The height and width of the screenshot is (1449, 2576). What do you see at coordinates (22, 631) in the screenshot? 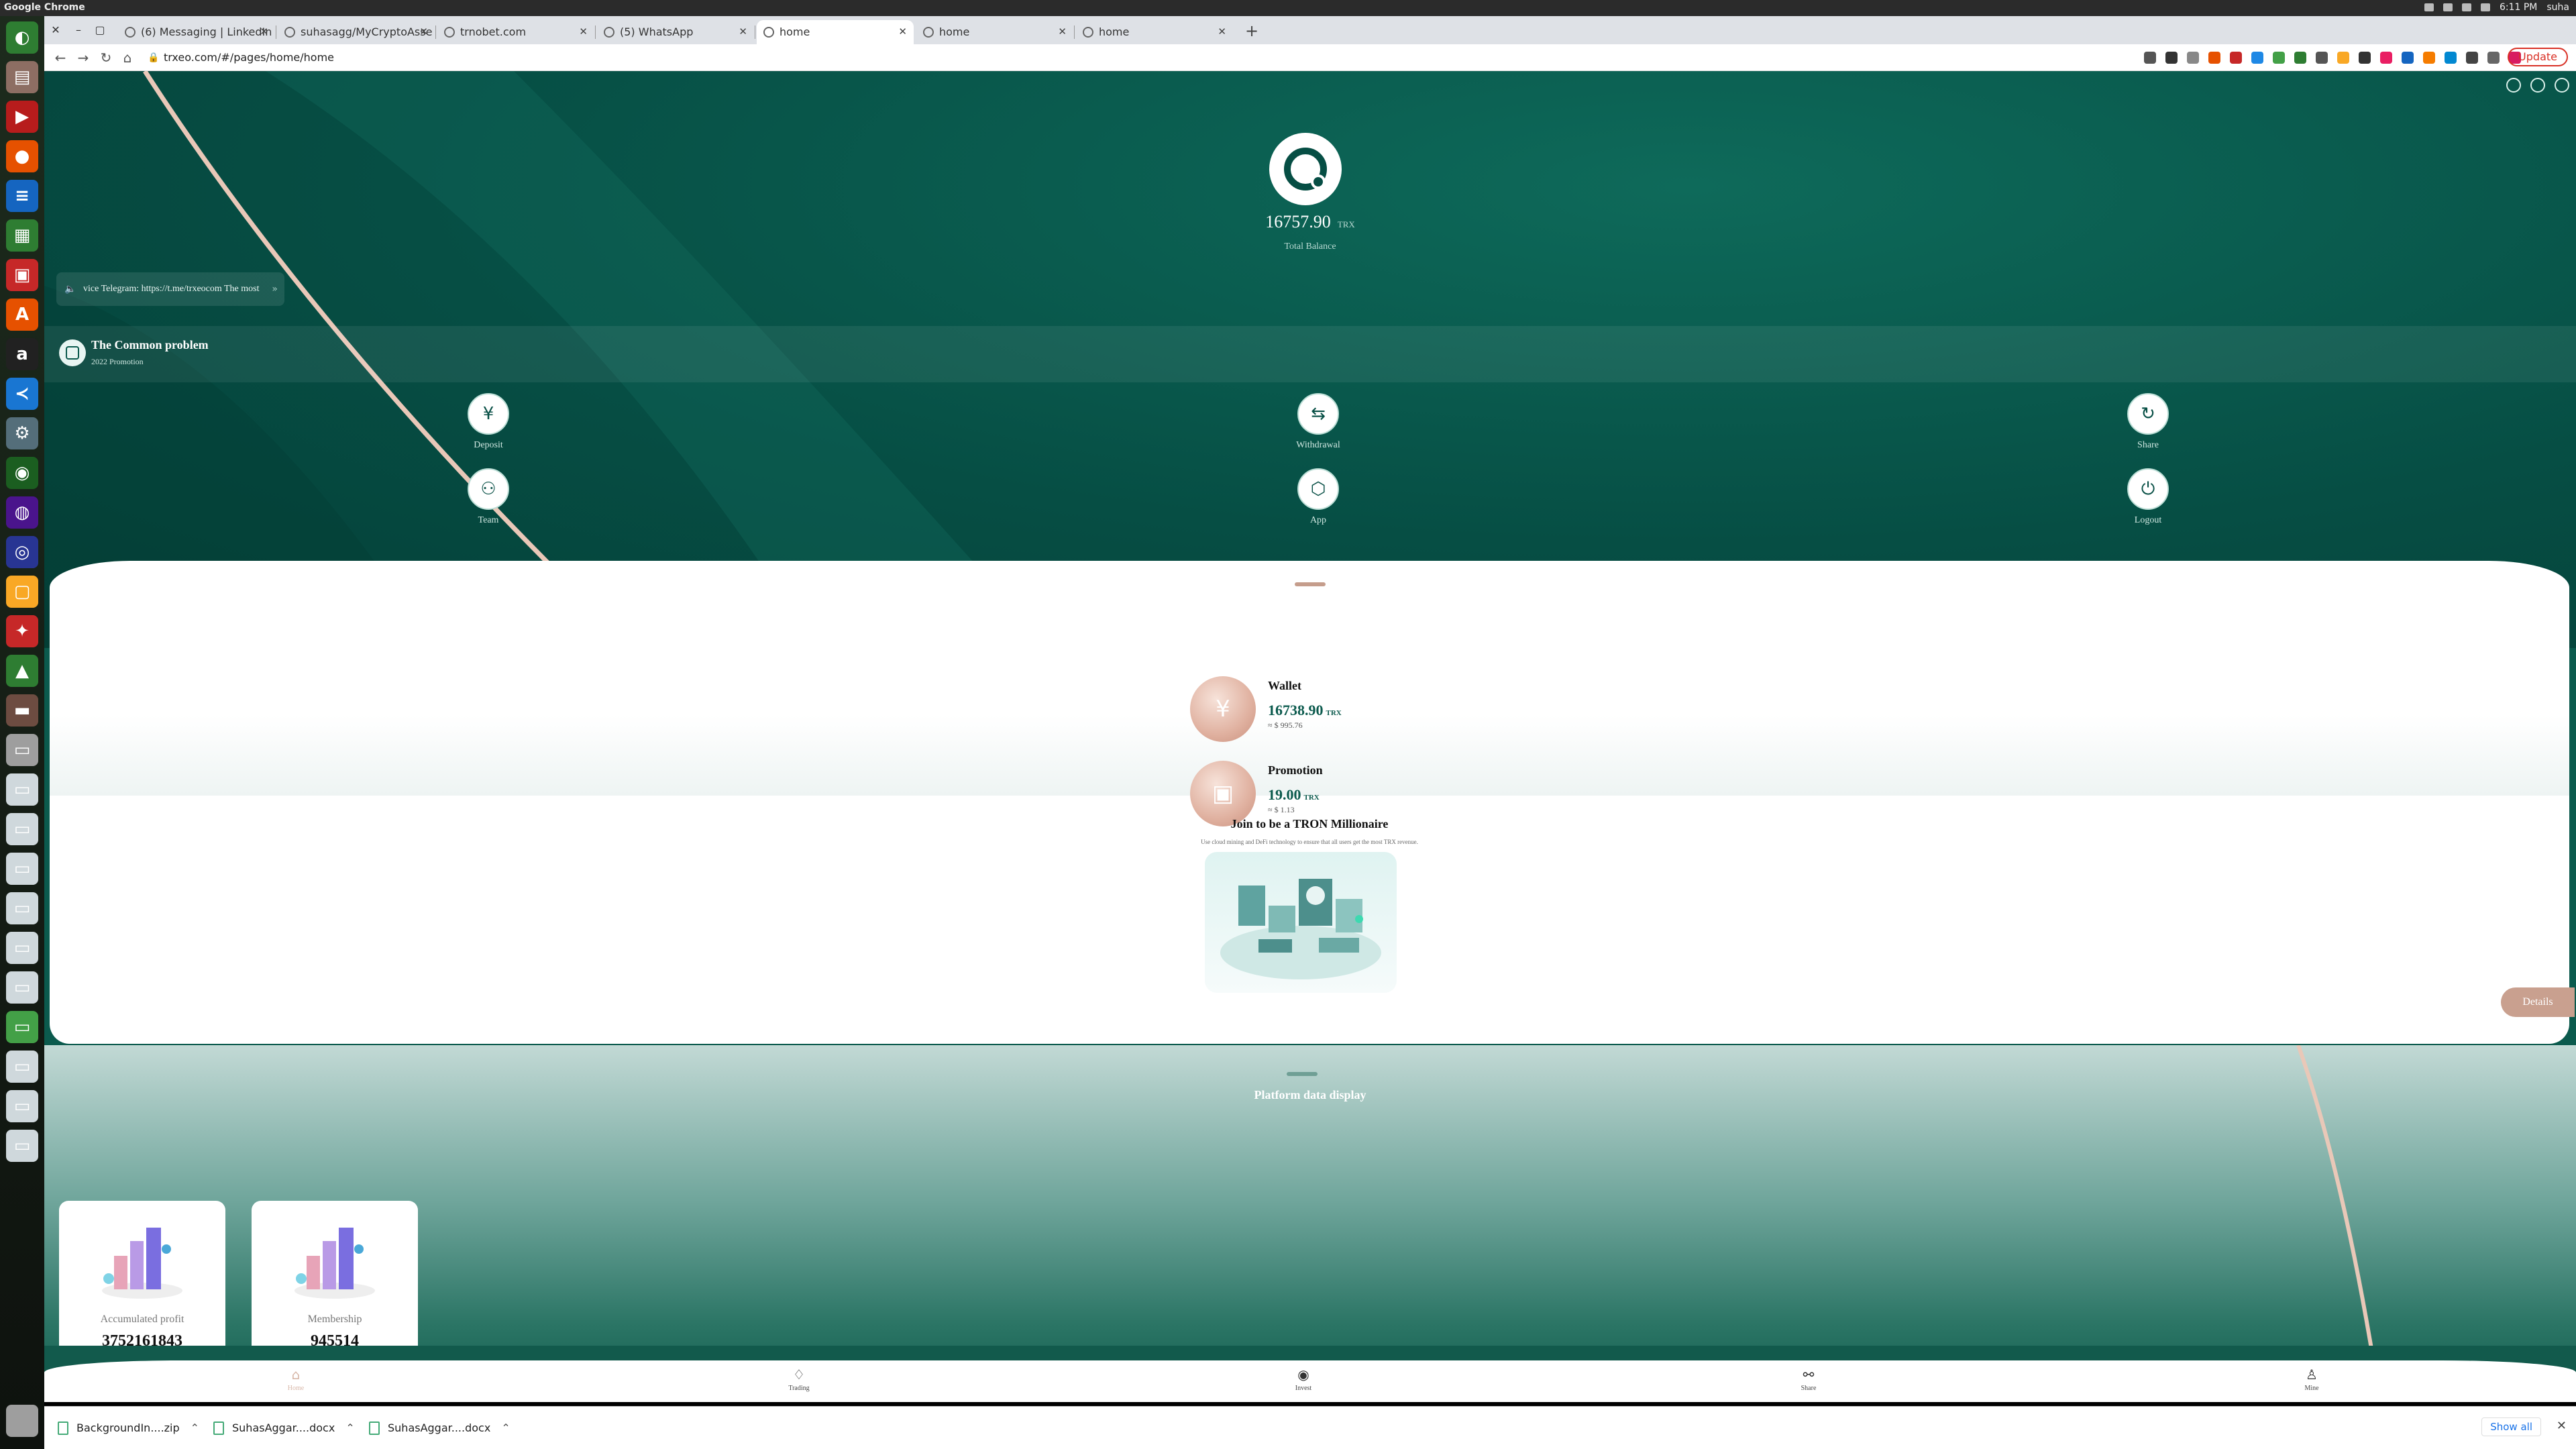
I see `app-icon: ✦` at bounding box center [22, 631].